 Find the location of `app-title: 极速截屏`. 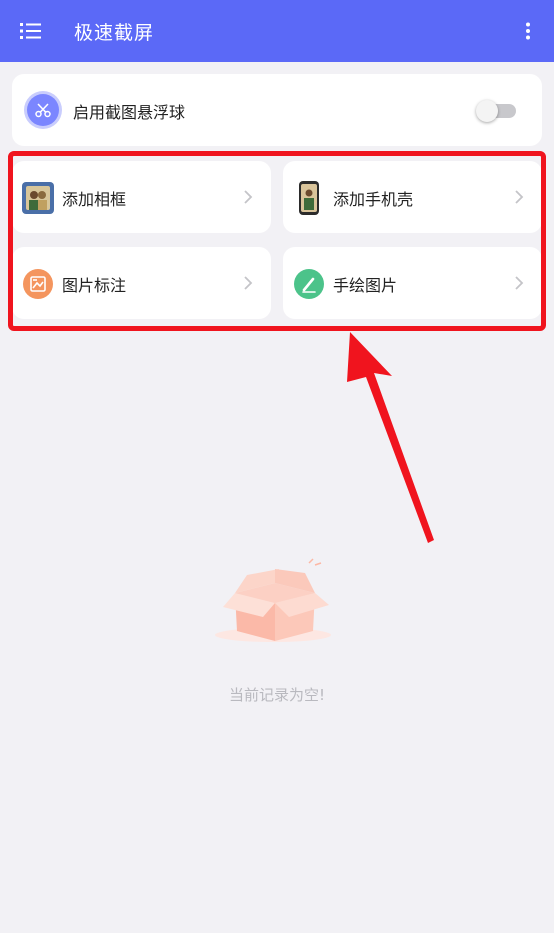

app-title: 极速截屏 is located at coordinates (114, 33).